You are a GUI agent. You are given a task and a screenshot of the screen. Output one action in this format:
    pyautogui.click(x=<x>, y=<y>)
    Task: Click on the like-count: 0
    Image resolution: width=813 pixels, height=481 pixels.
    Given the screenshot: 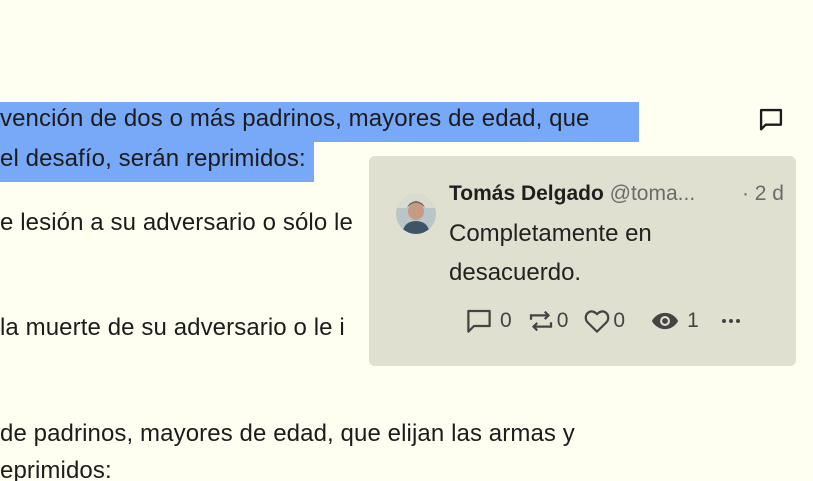 What is the action you would take?
    pyautogui.click(x=619, y=320)
    